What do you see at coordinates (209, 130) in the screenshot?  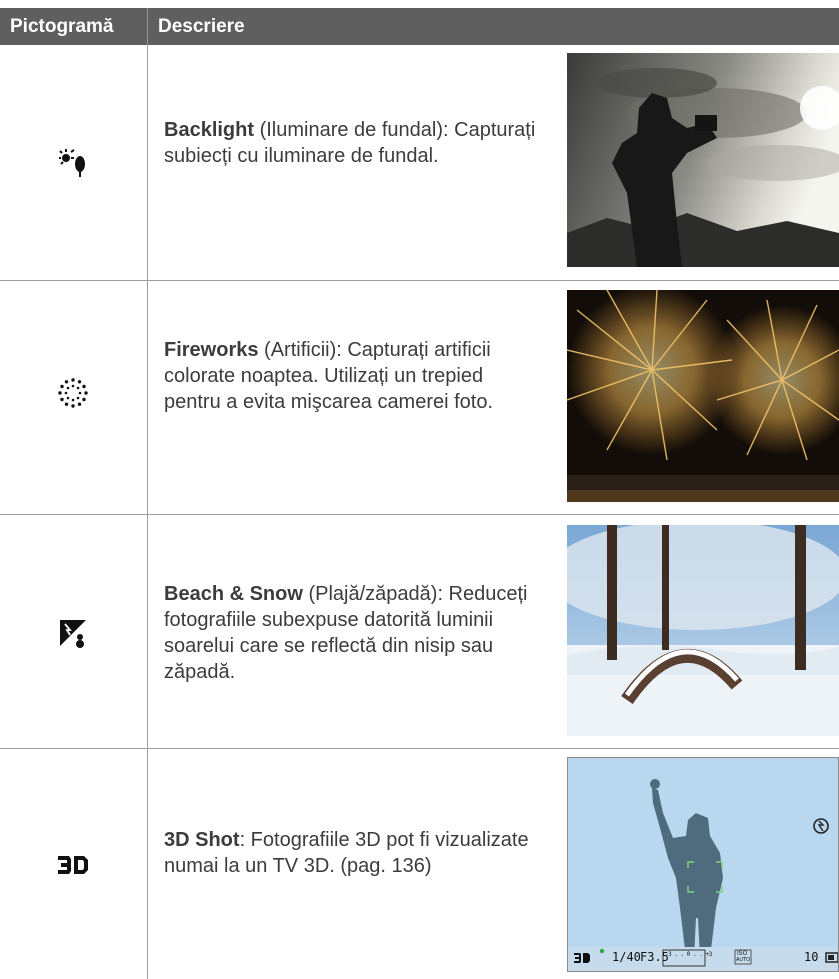 I see `backlight-title: Backlight` at bounding box center [209, 130].